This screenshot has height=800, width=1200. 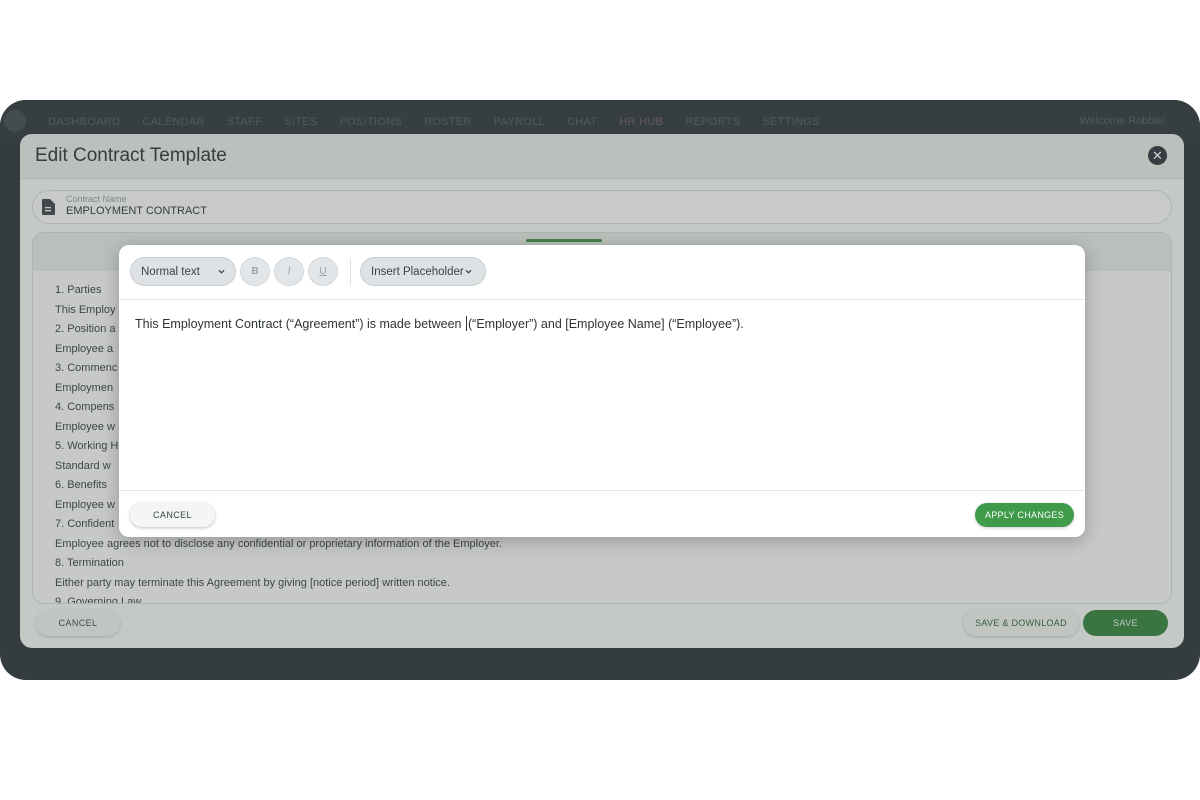 I want to click on apply-changes-button: APPLY CHANGES, so click(x=1024, y=515).